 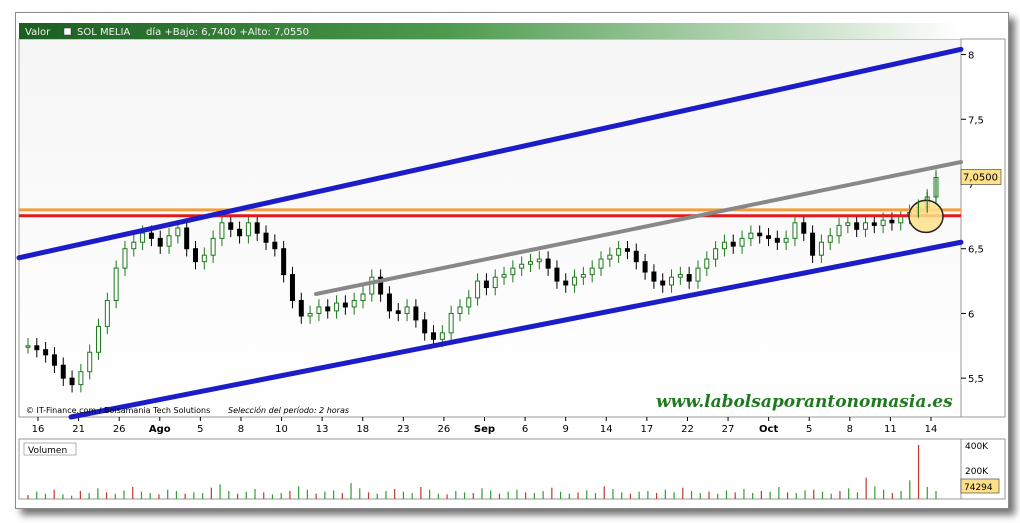 I want to click on y-tick-label: 5,5, so click(x=976, y=379).